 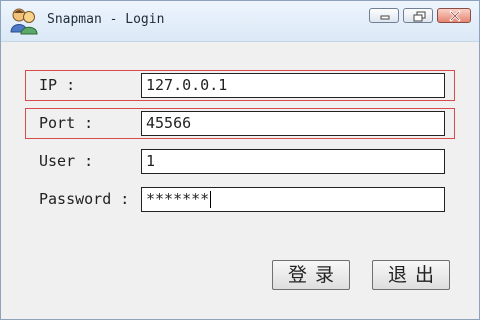 What do you see at coordinates (293, 123) in the screenshot?
I see `port-field: 45566` at bounding box center [293, 123].